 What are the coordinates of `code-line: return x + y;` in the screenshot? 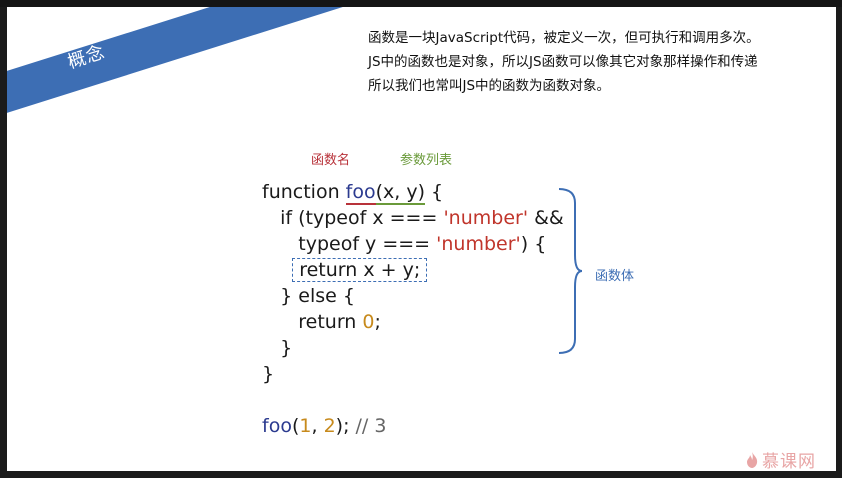 It's located at (413, 270).